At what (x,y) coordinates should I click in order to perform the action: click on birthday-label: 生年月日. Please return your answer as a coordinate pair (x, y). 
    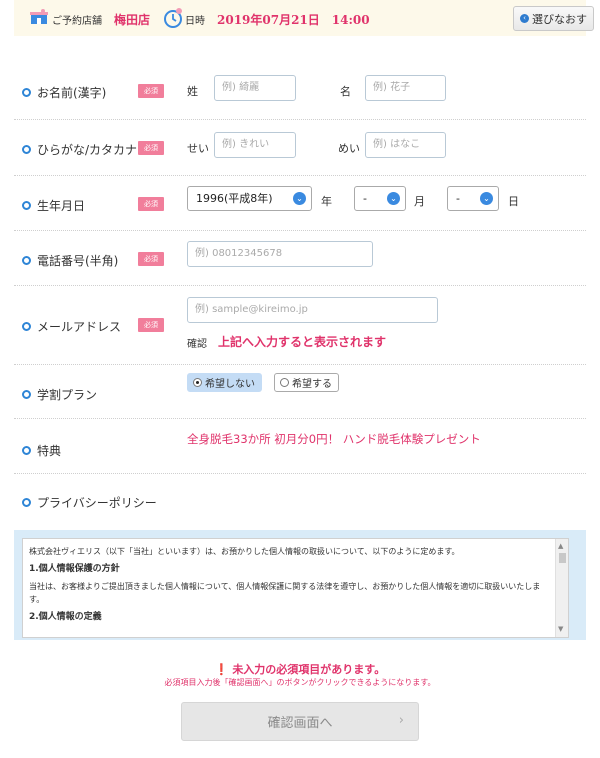
    Looking at the image, I should click on (53, 205).